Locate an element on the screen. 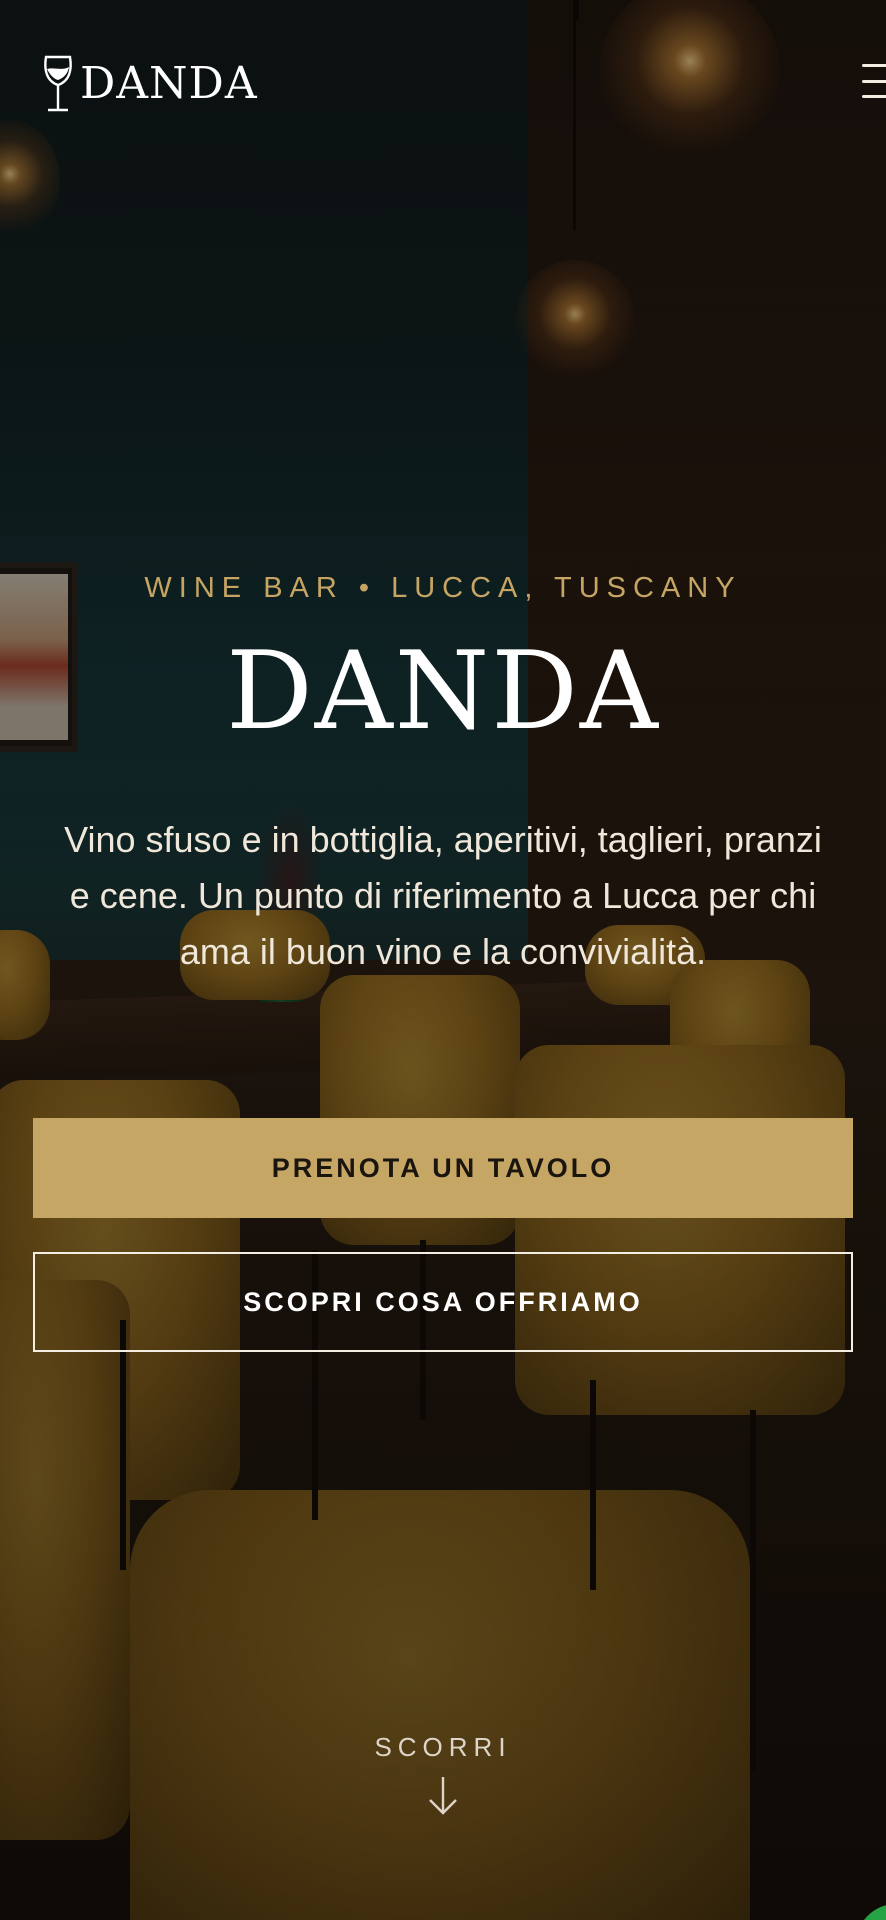  hero-title: DANDA is located at coordinates (443, 691).